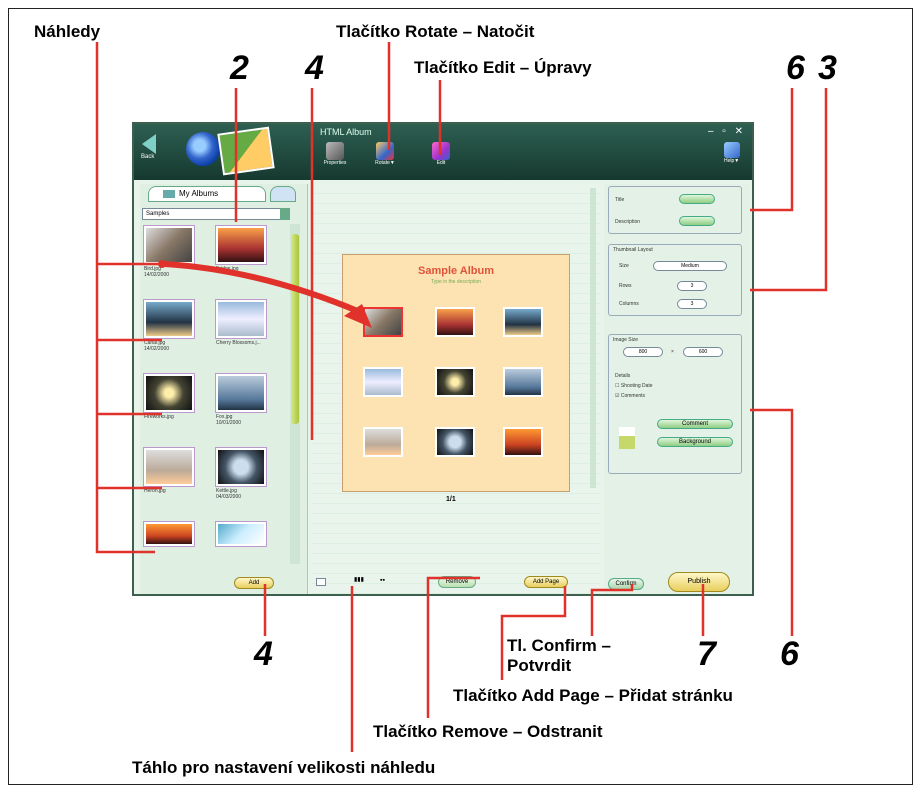 This screenshot has width=921, height=793. I want to click on number-3-pointer, so click(789, 190).